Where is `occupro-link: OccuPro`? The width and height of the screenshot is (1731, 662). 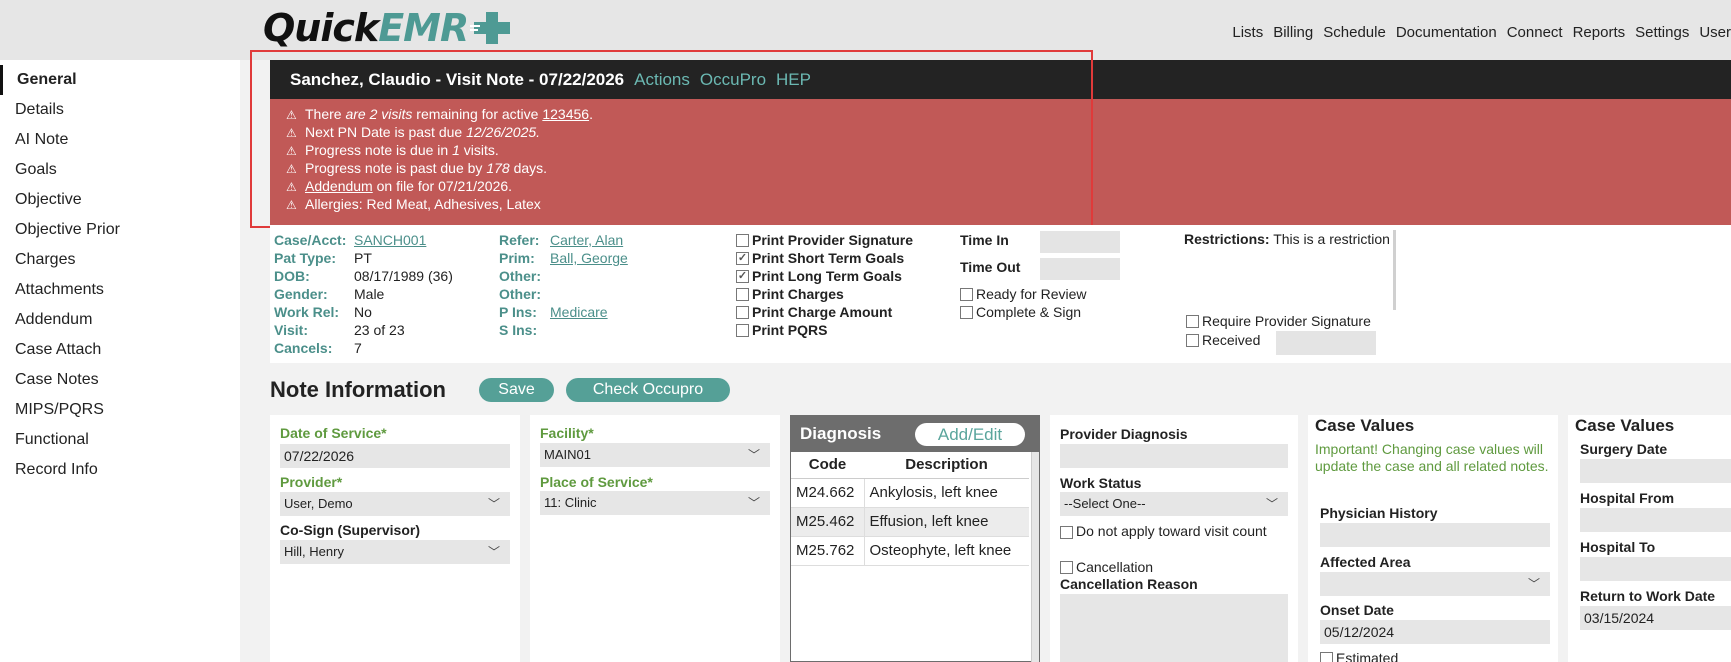 occupro-link: OccuPro is located at coordinates (733, 80).